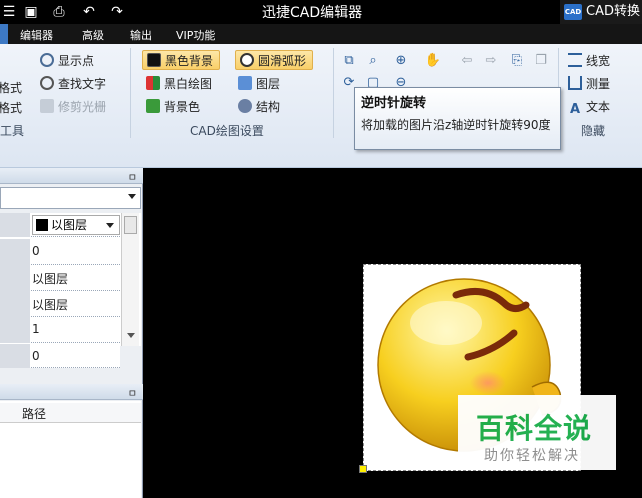 The width and height of the screenshot is (642, 498). What do you see at coordinates (153, 83) in the screenshot?
I see `bw-drawing-icon` at bounding box center [153, 83].